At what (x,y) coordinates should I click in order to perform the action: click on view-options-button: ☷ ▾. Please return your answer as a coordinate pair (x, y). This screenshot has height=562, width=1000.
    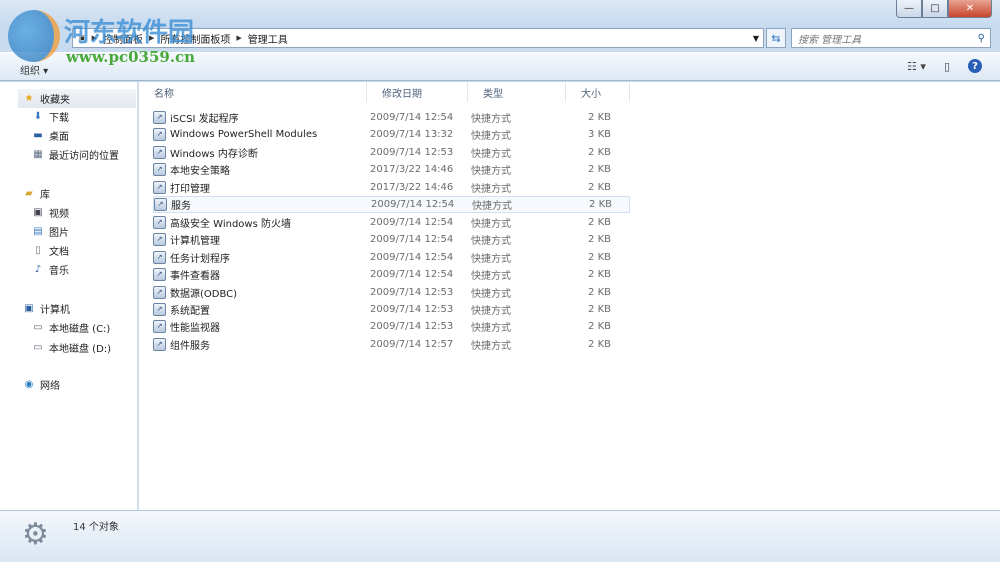
    Looking at the image, I should click on (916, 66).